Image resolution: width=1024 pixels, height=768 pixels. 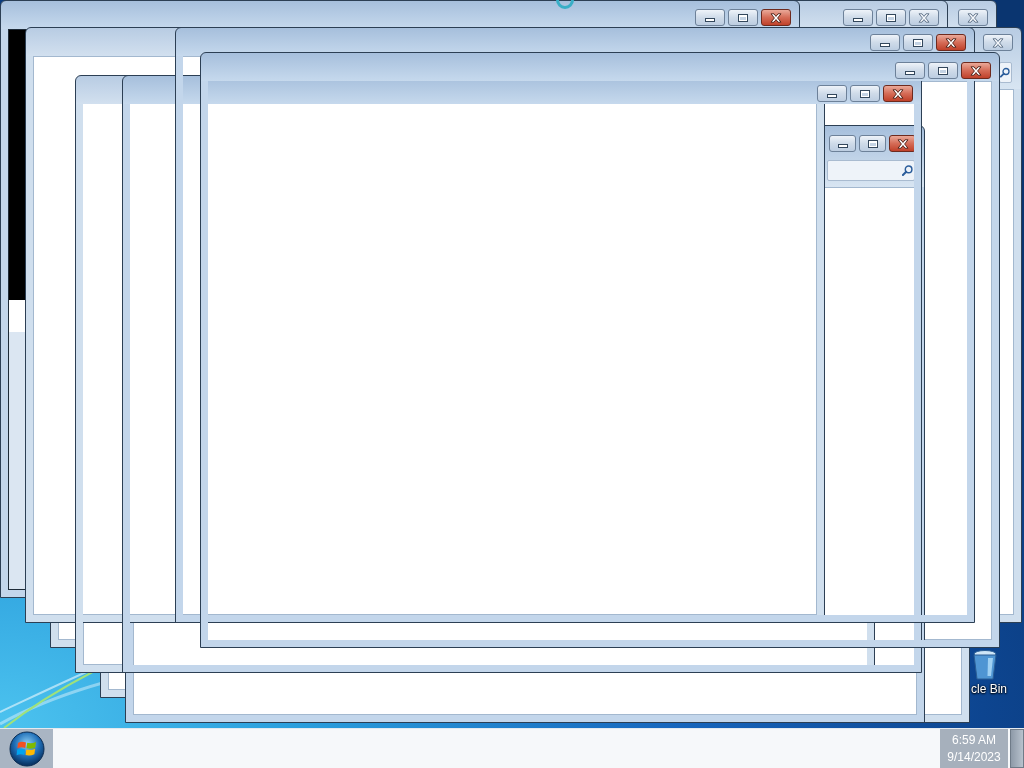 What do you see at coordinates (565, 4) in the screenshot?
I see `ring-icon` at bounding box center [565, 4].